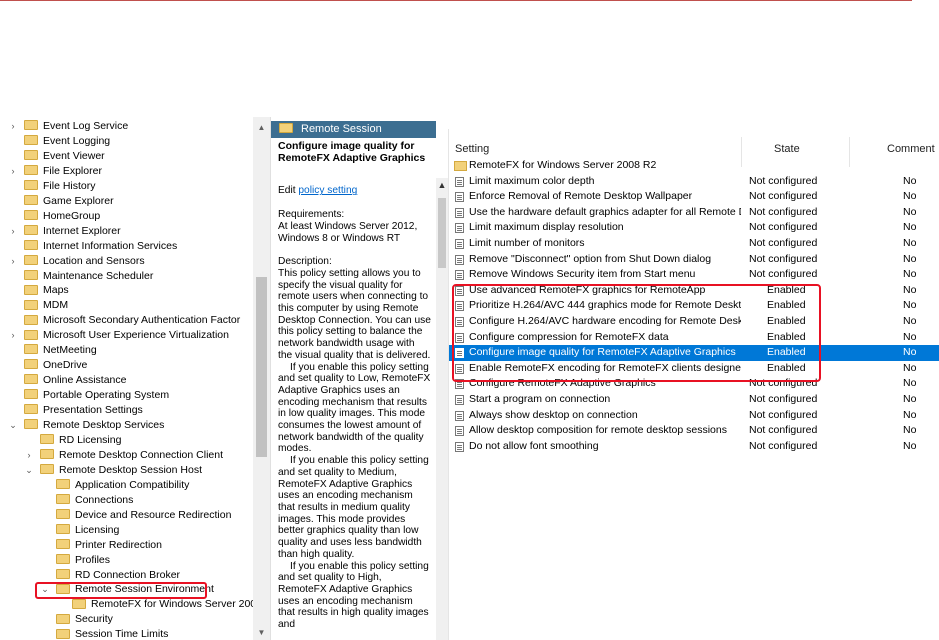 The image size is (939, 640). I want to click on tree-item: NetMeeting, so click(60, 350).